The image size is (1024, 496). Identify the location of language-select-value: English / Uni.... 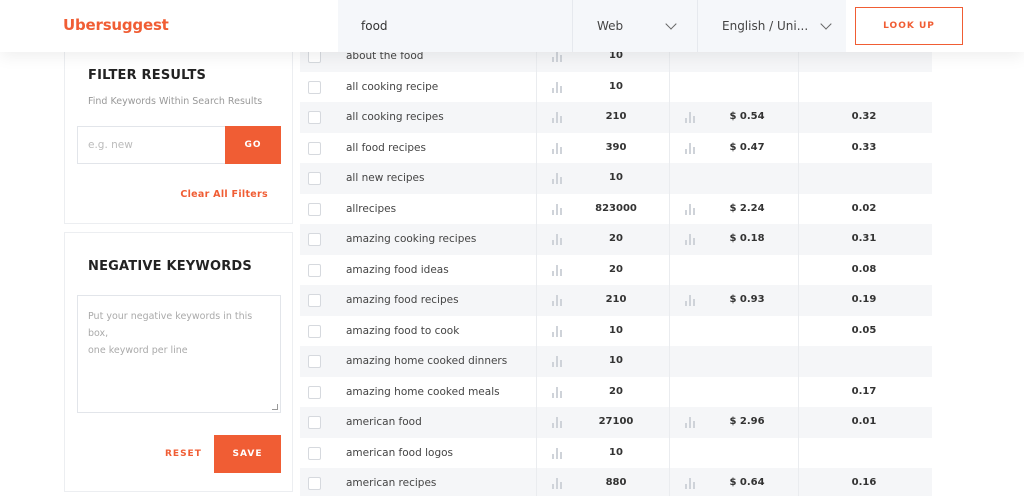
(765, 26).